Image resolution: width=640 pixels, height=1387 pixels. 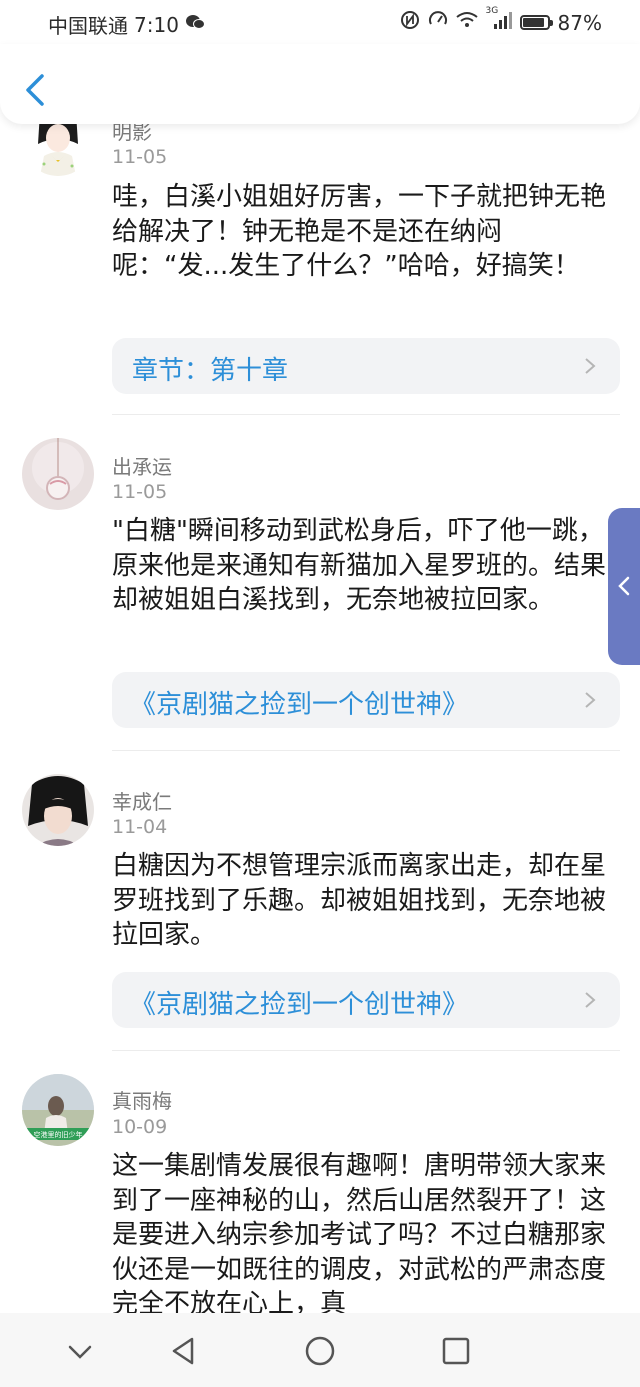 What do you see at coordinates (58, 1134) in the screenshot?
I see `avatar-caption: 空港里的旧少年` at bounding box center [58, 1134].